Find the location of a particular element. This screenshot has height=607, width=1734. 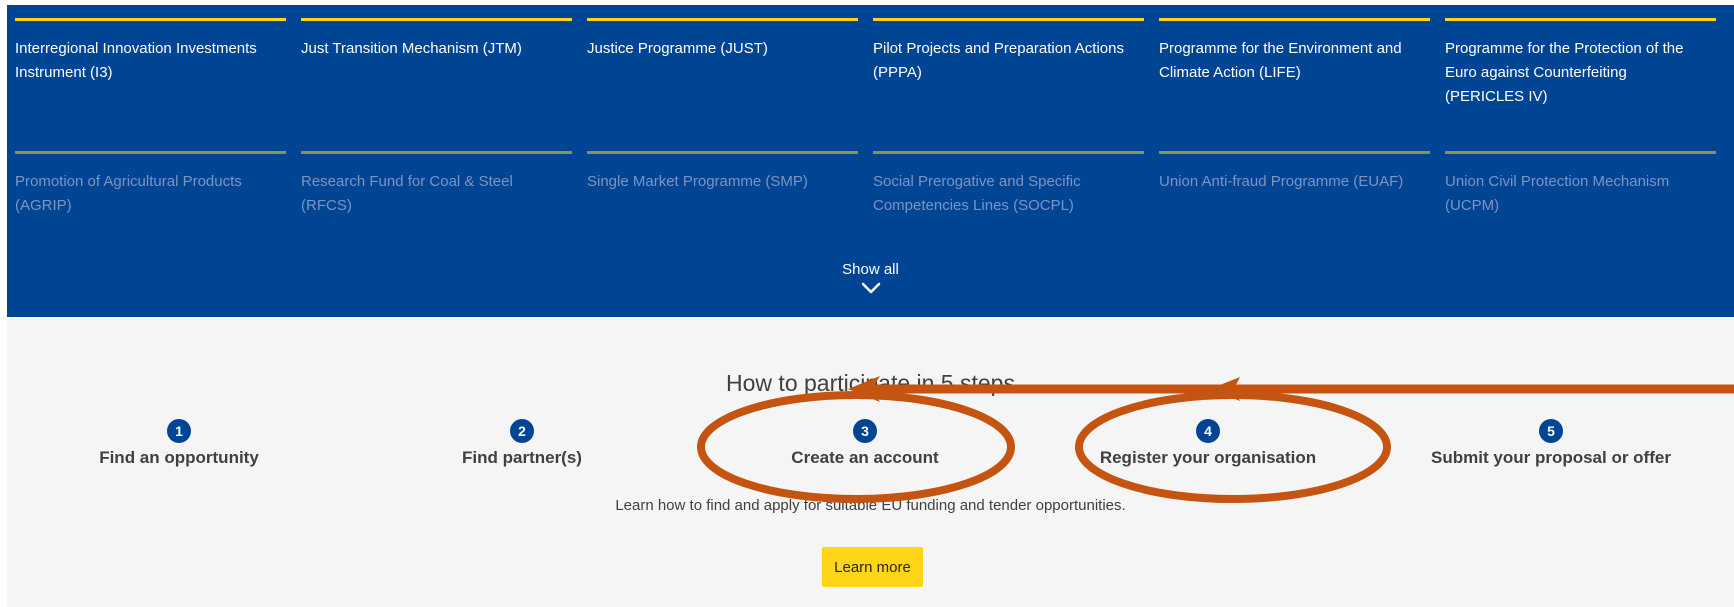

programme-link: Single Market Programme (SMP) is located at coordinates (722, 182).